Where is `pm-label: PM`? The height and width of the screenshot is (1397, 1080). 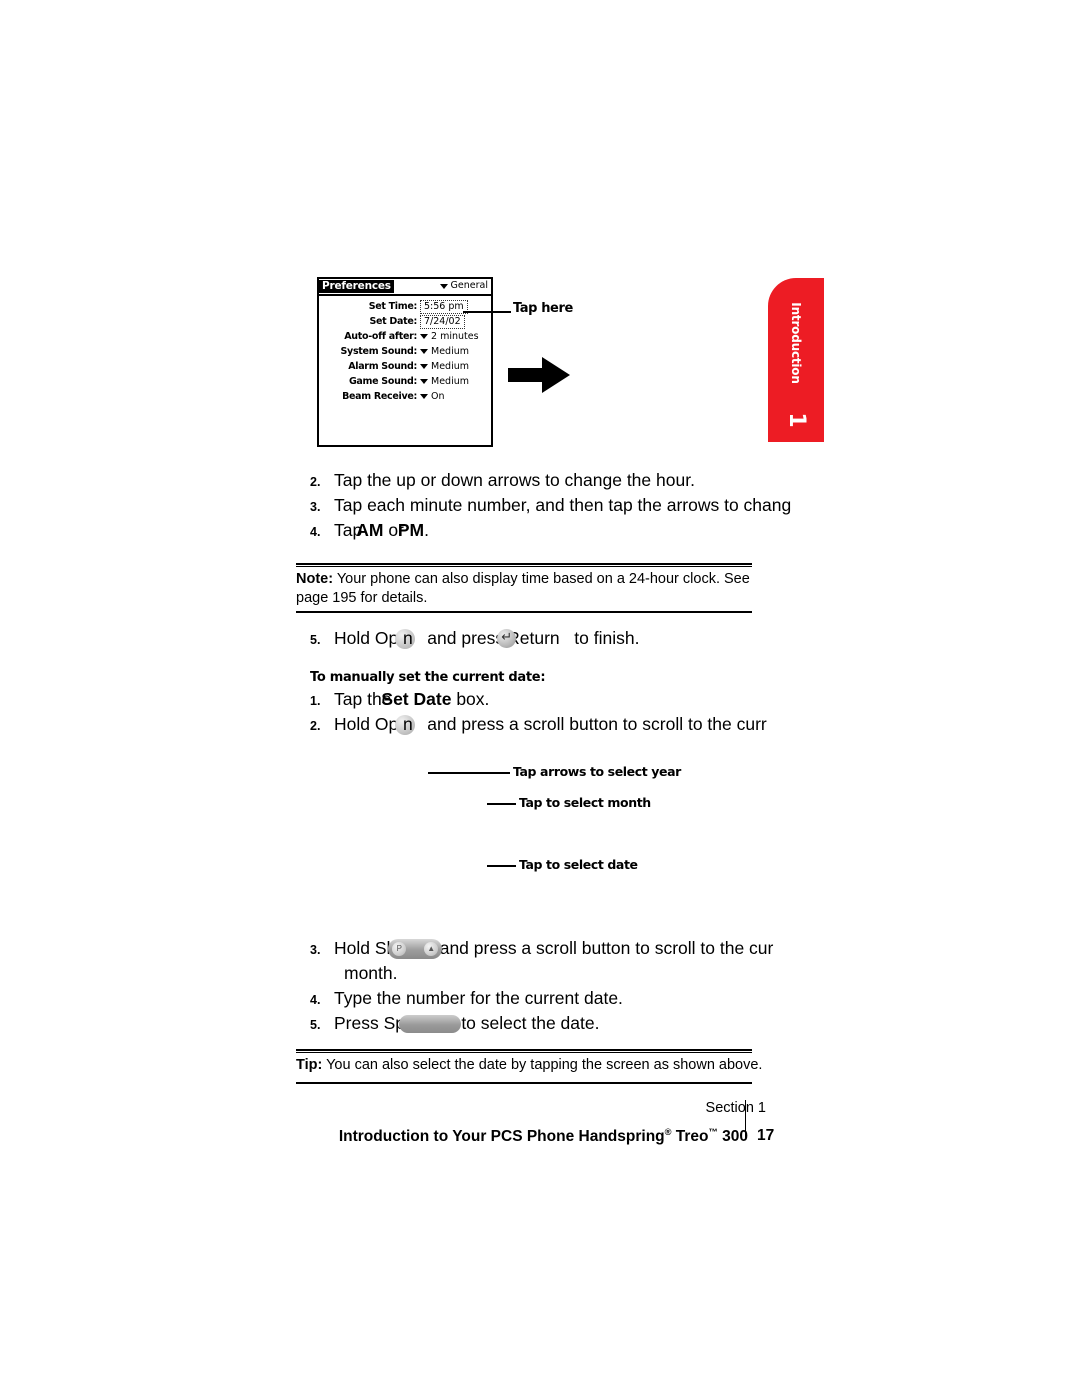 pm-label: PM is located at coordinates (411, 530).